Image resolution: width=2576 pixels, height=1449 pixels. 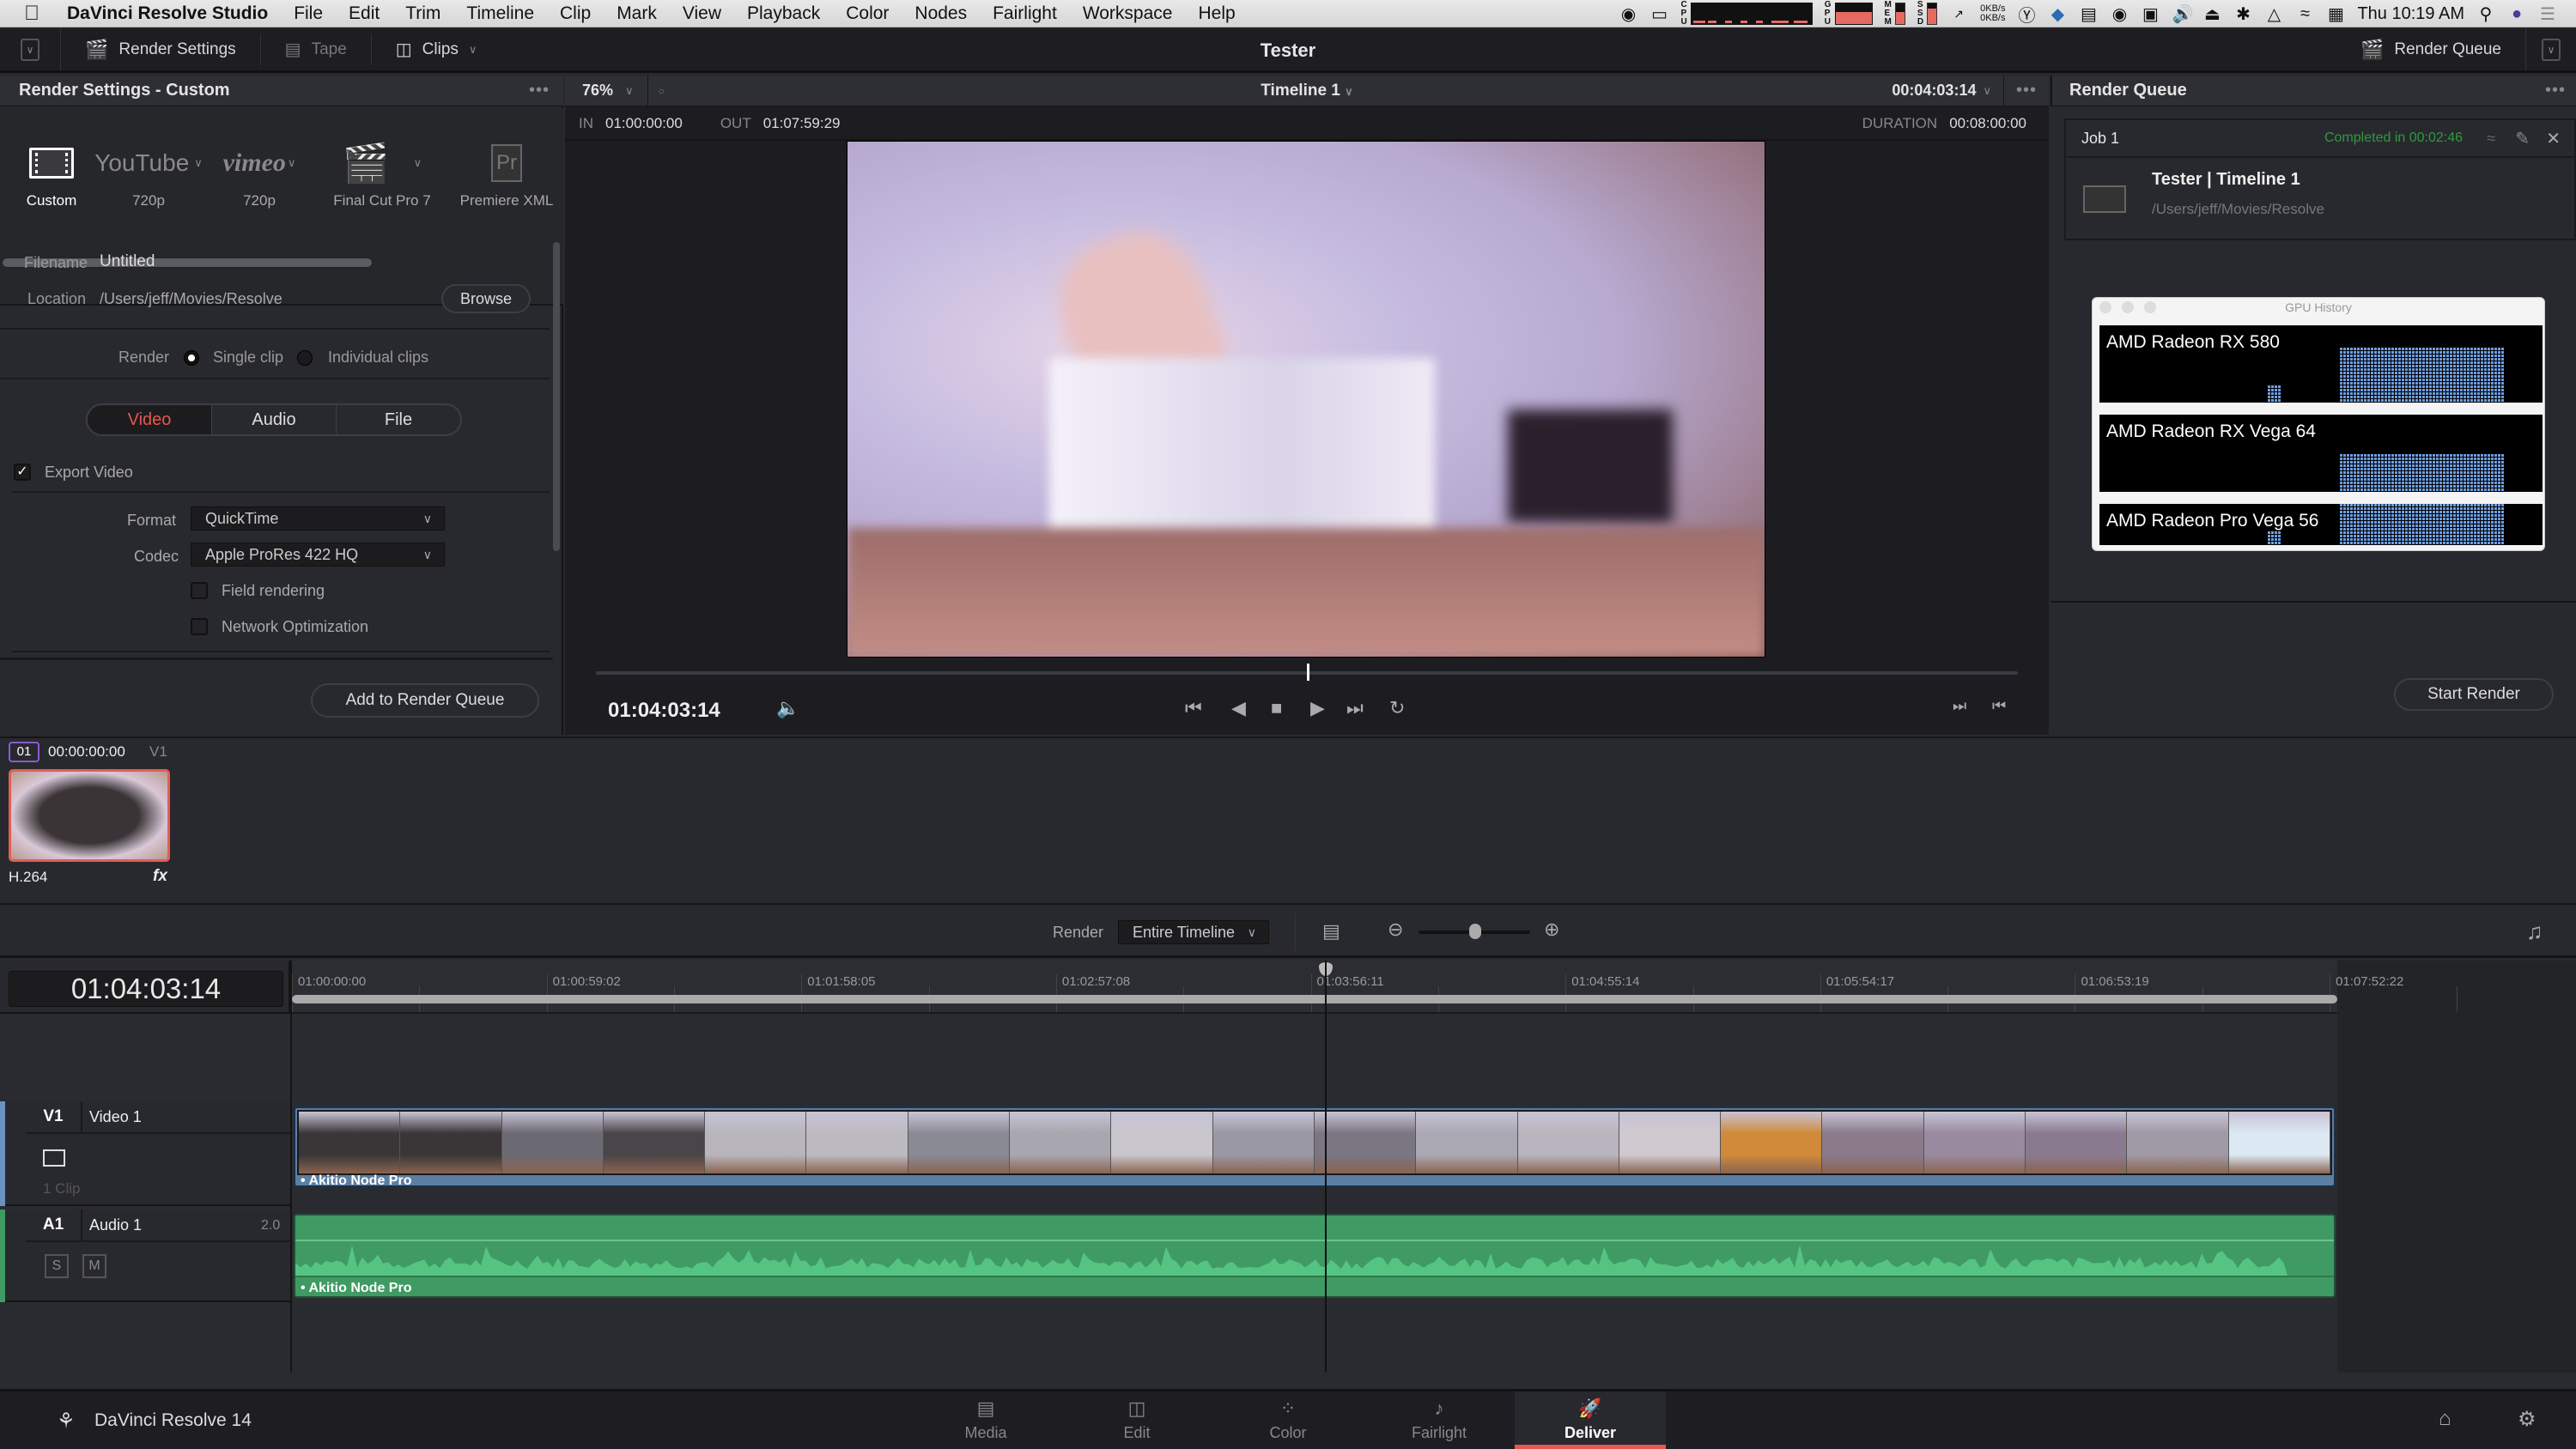 I want to click on preset-vimeo: vimeo ∨ 720p, so click(x=259, y=171).